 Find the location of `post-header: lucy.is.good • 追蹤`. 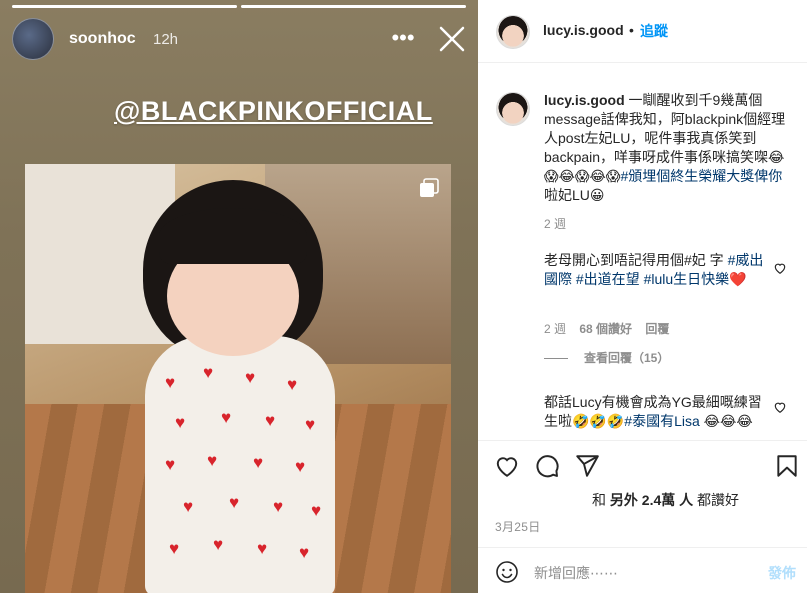

post-header: lucy.is.good • 追蹤 is located at coordinates (642, 31).